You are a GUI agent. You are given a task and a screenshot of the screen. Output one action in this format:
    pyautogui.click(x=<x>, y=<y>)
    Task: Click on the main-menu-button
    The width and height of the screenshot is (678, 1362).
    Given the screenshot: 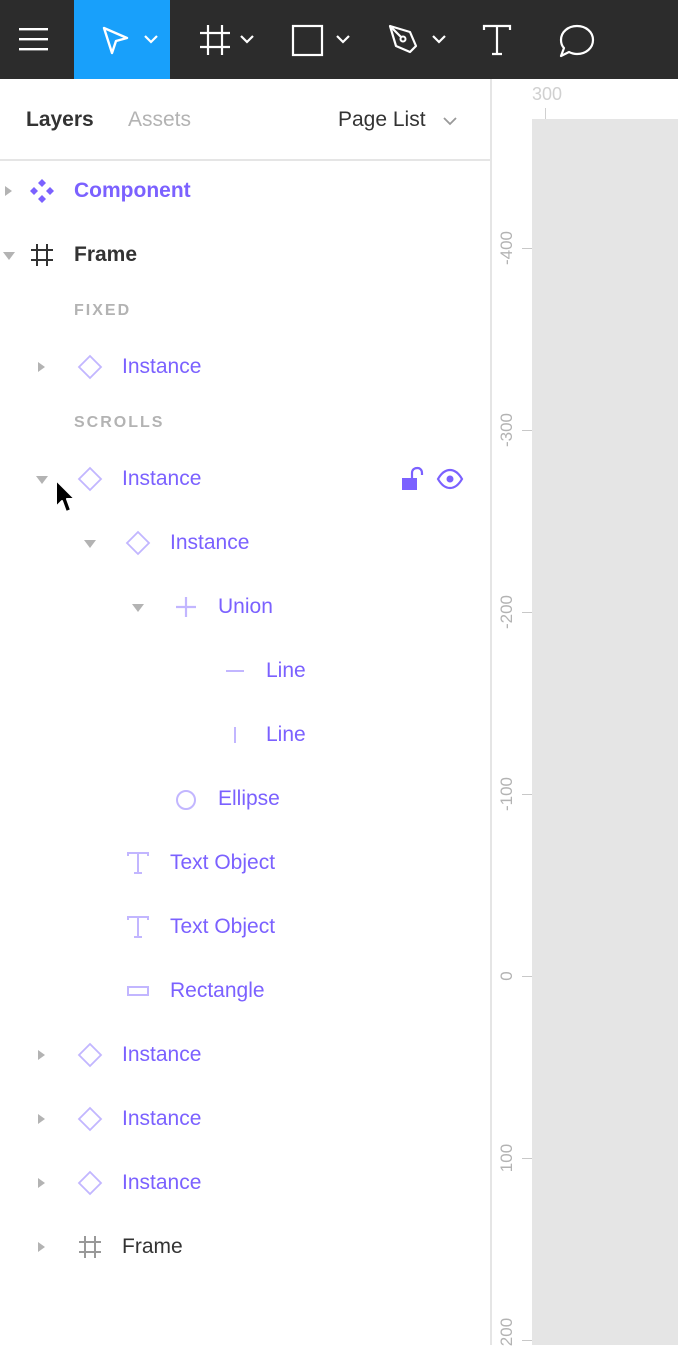 What is the action you would take?
    pyautogui.click(x=35, y=39)
    